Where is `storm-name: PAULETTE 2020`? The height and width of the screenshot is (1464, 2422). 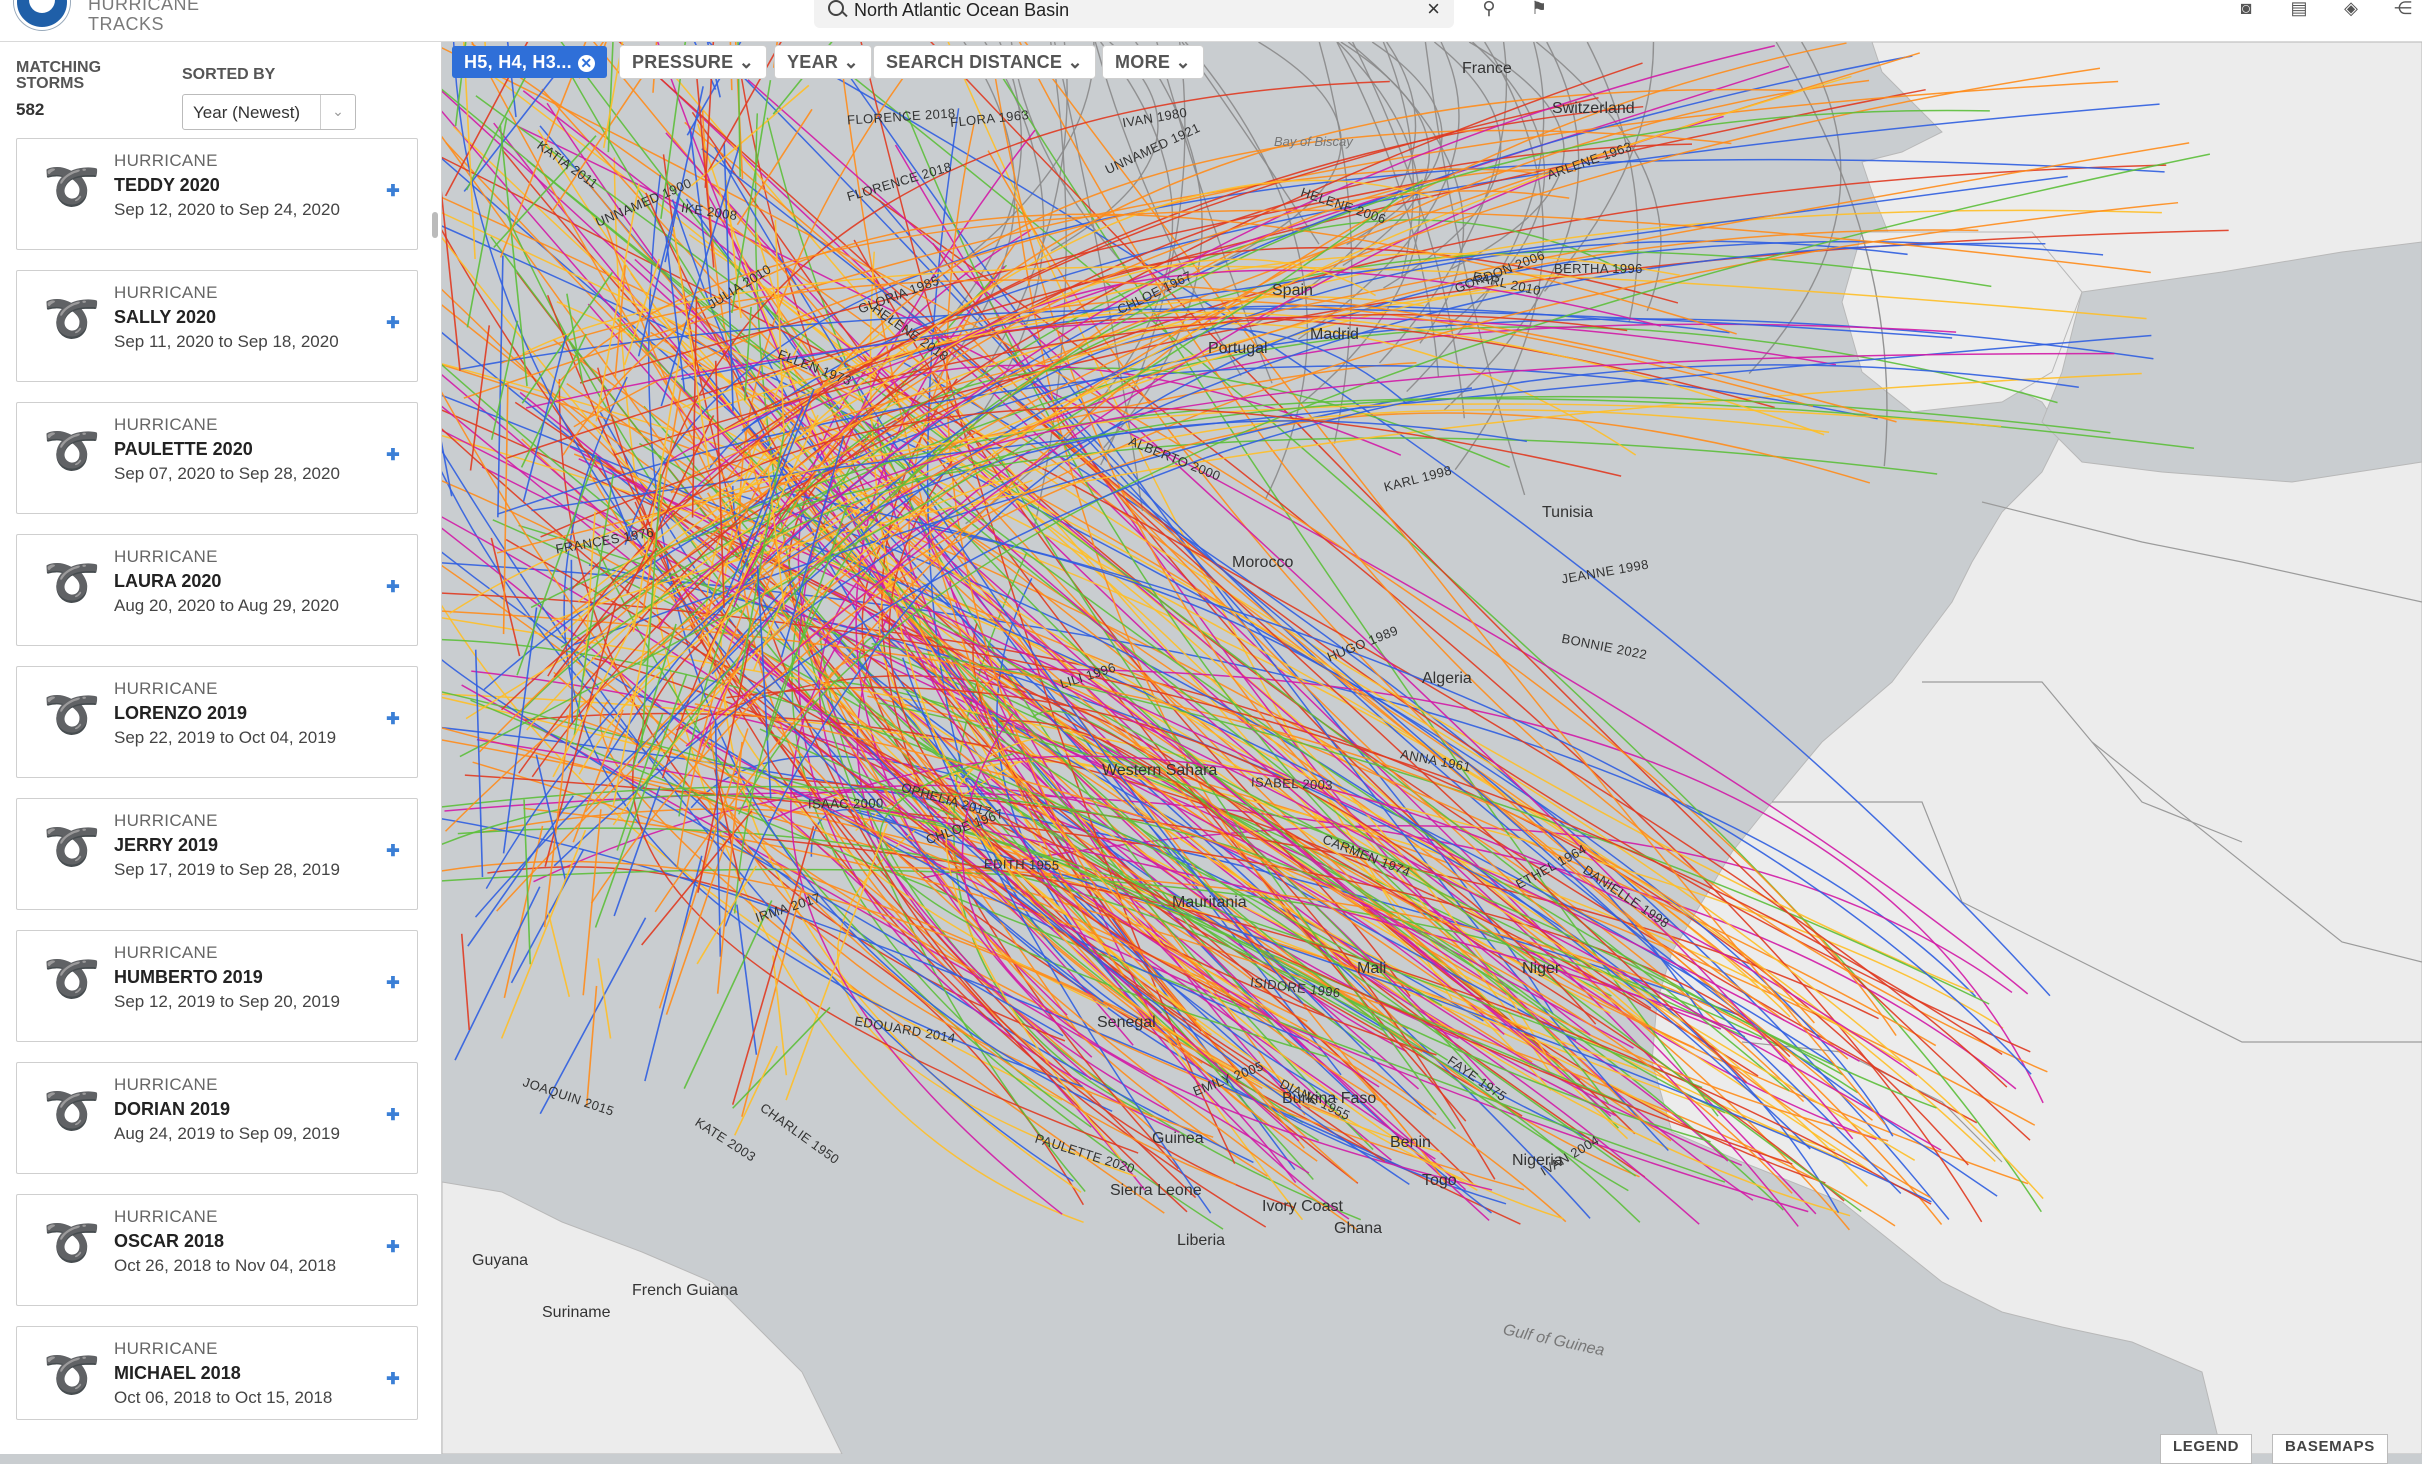
storm-name: PAULETTE 2020 is located at coordinates (183, 449).